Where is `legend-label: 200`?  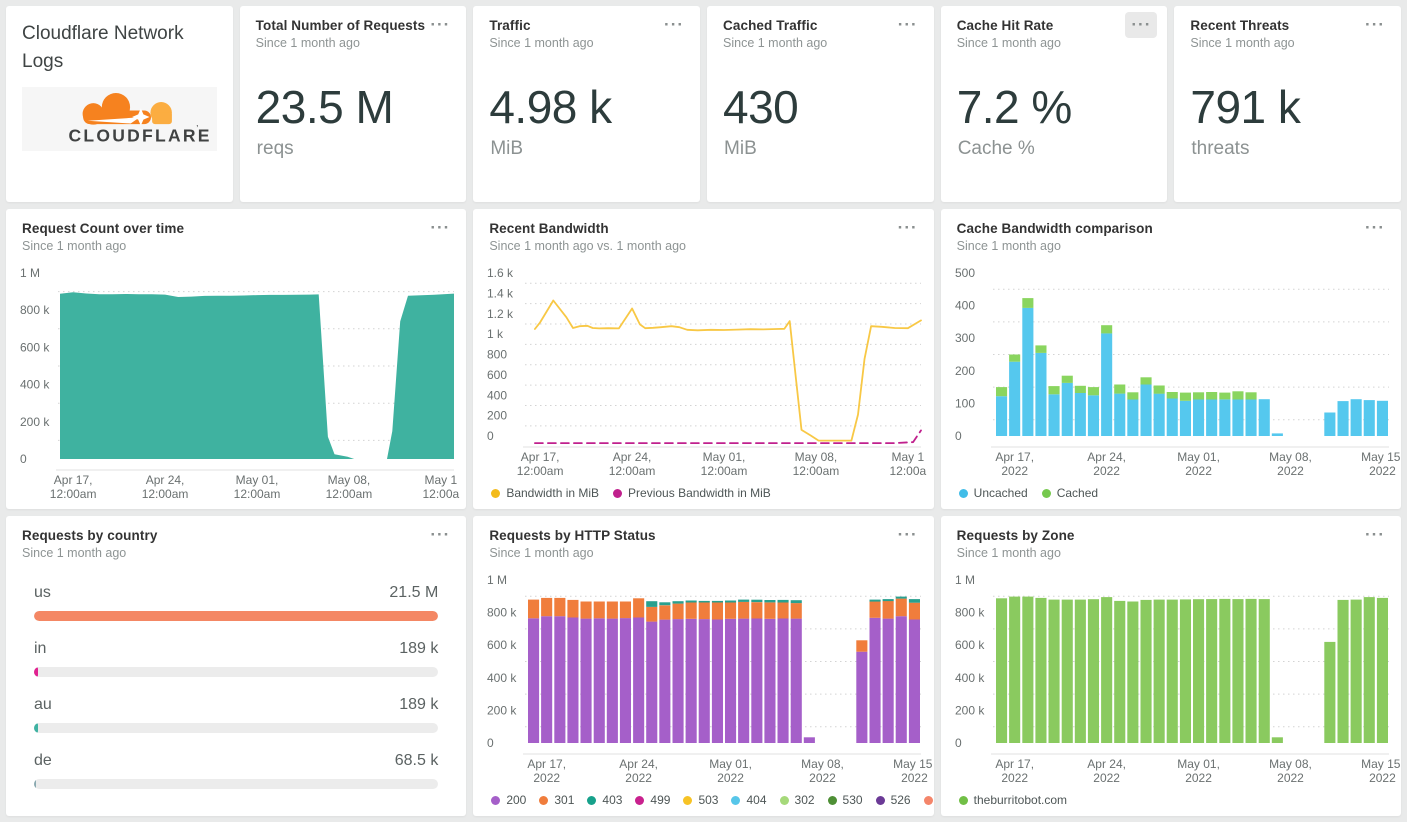 legend-label: 200 is located at coordinates (516, 800).